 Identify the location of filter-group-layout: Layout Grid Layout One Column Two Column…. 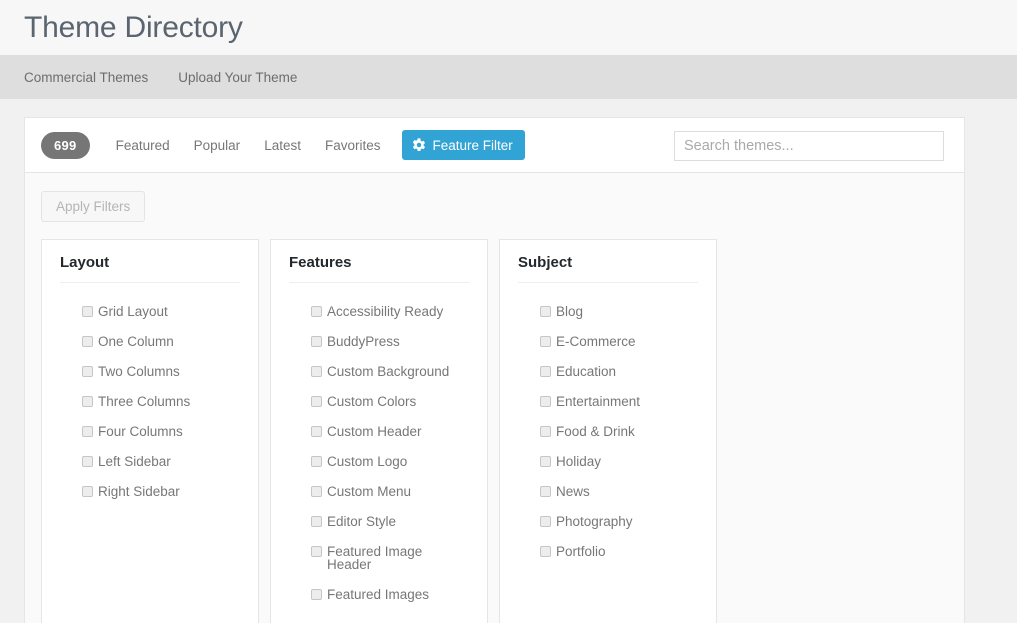
(150, 431).